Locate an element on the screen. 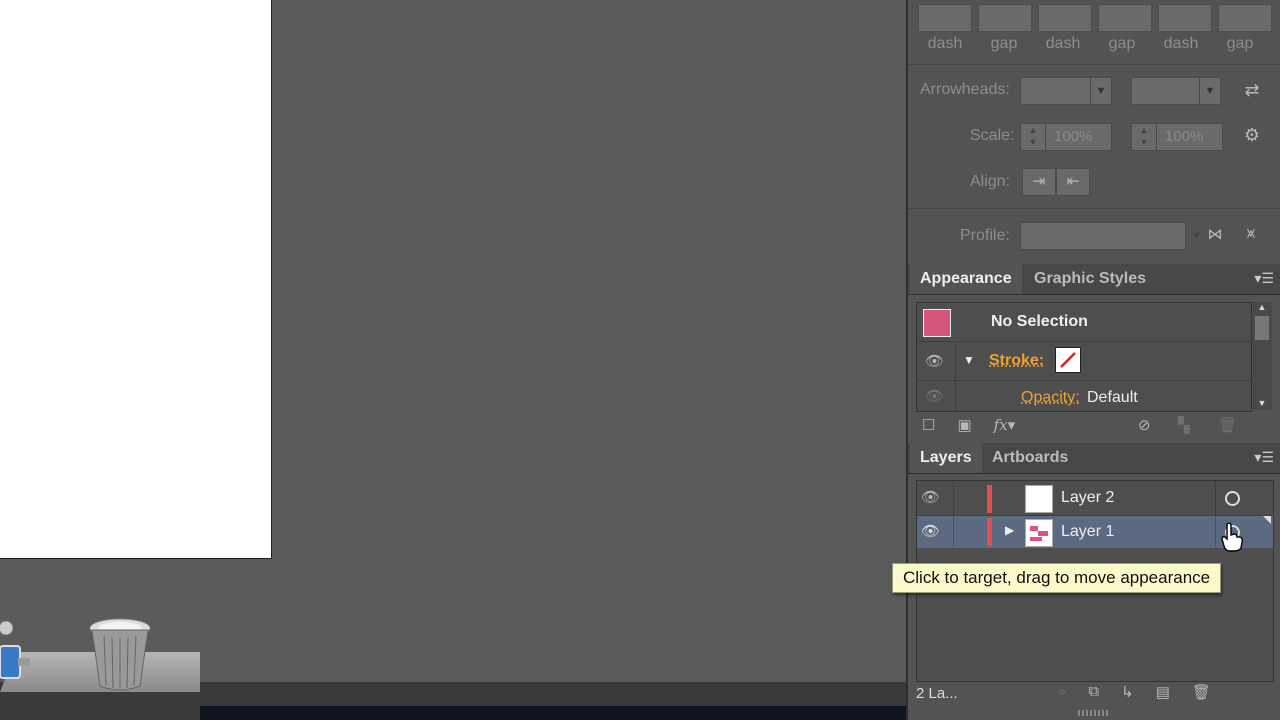 The height and width of the screenshot is (720, 1280). opacity-link: Opacity: is located at coordinates (1050, 398).